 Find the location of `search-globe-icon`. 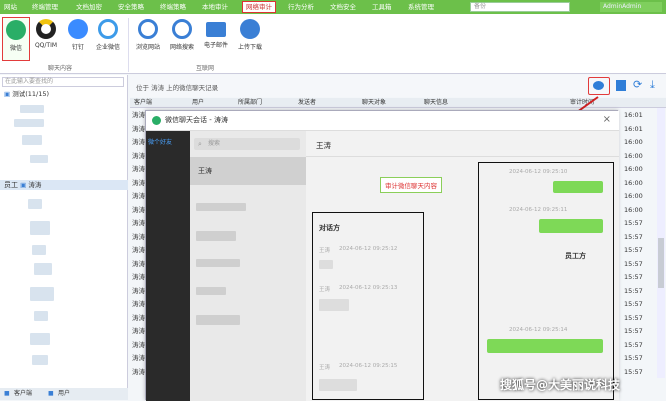

search-globe-icon is located at coordinates (182, 29).